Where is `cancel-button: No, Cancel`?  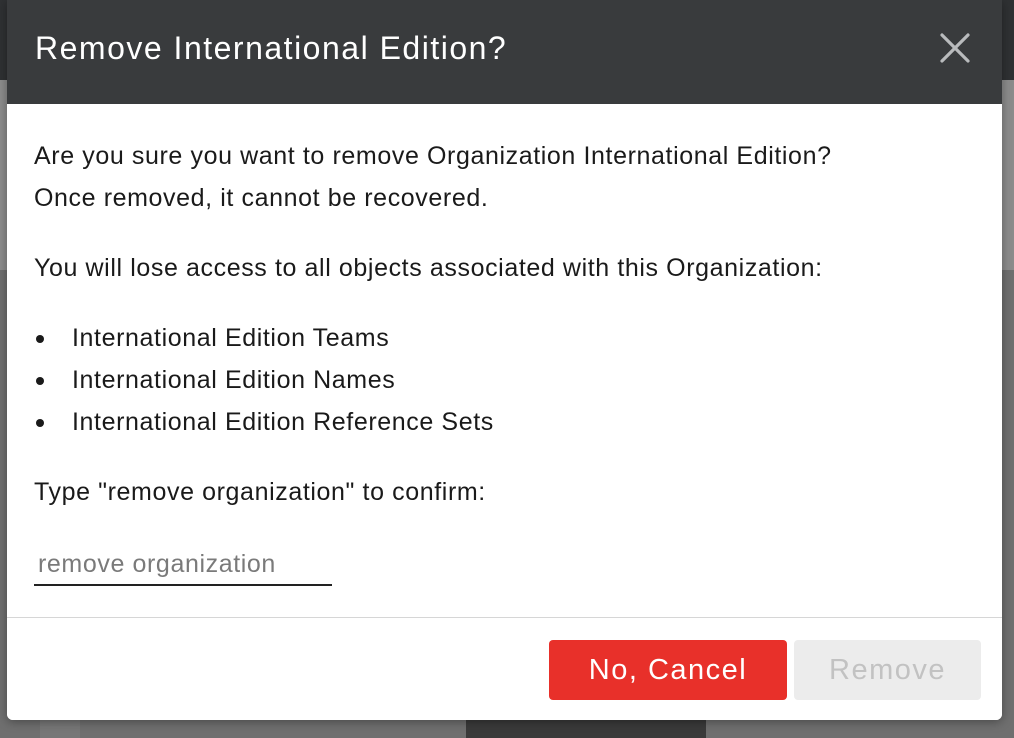 cancel-button: No, Cancel is located at coordinates (668, 670).